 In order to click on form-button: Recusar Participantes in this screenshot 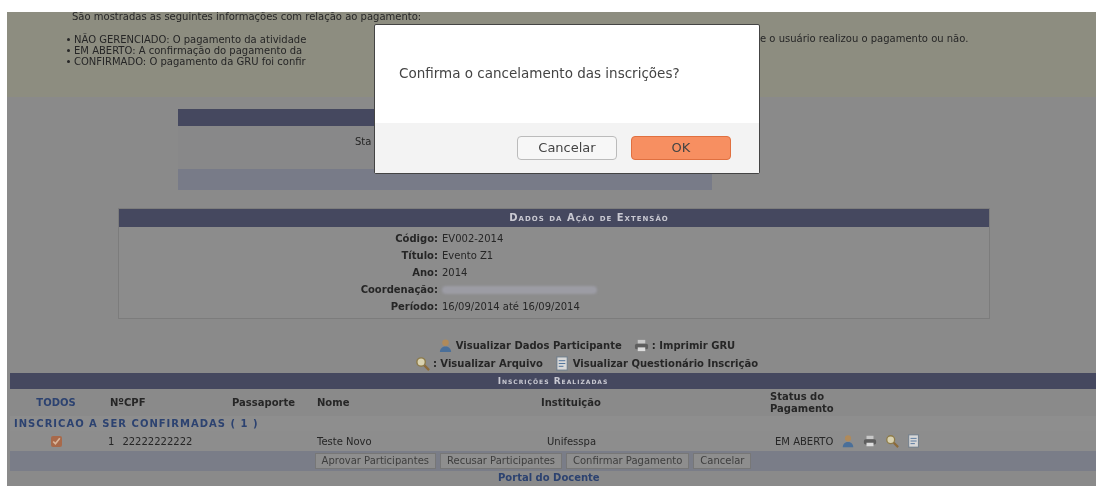, I will do `click(501, 461)`.